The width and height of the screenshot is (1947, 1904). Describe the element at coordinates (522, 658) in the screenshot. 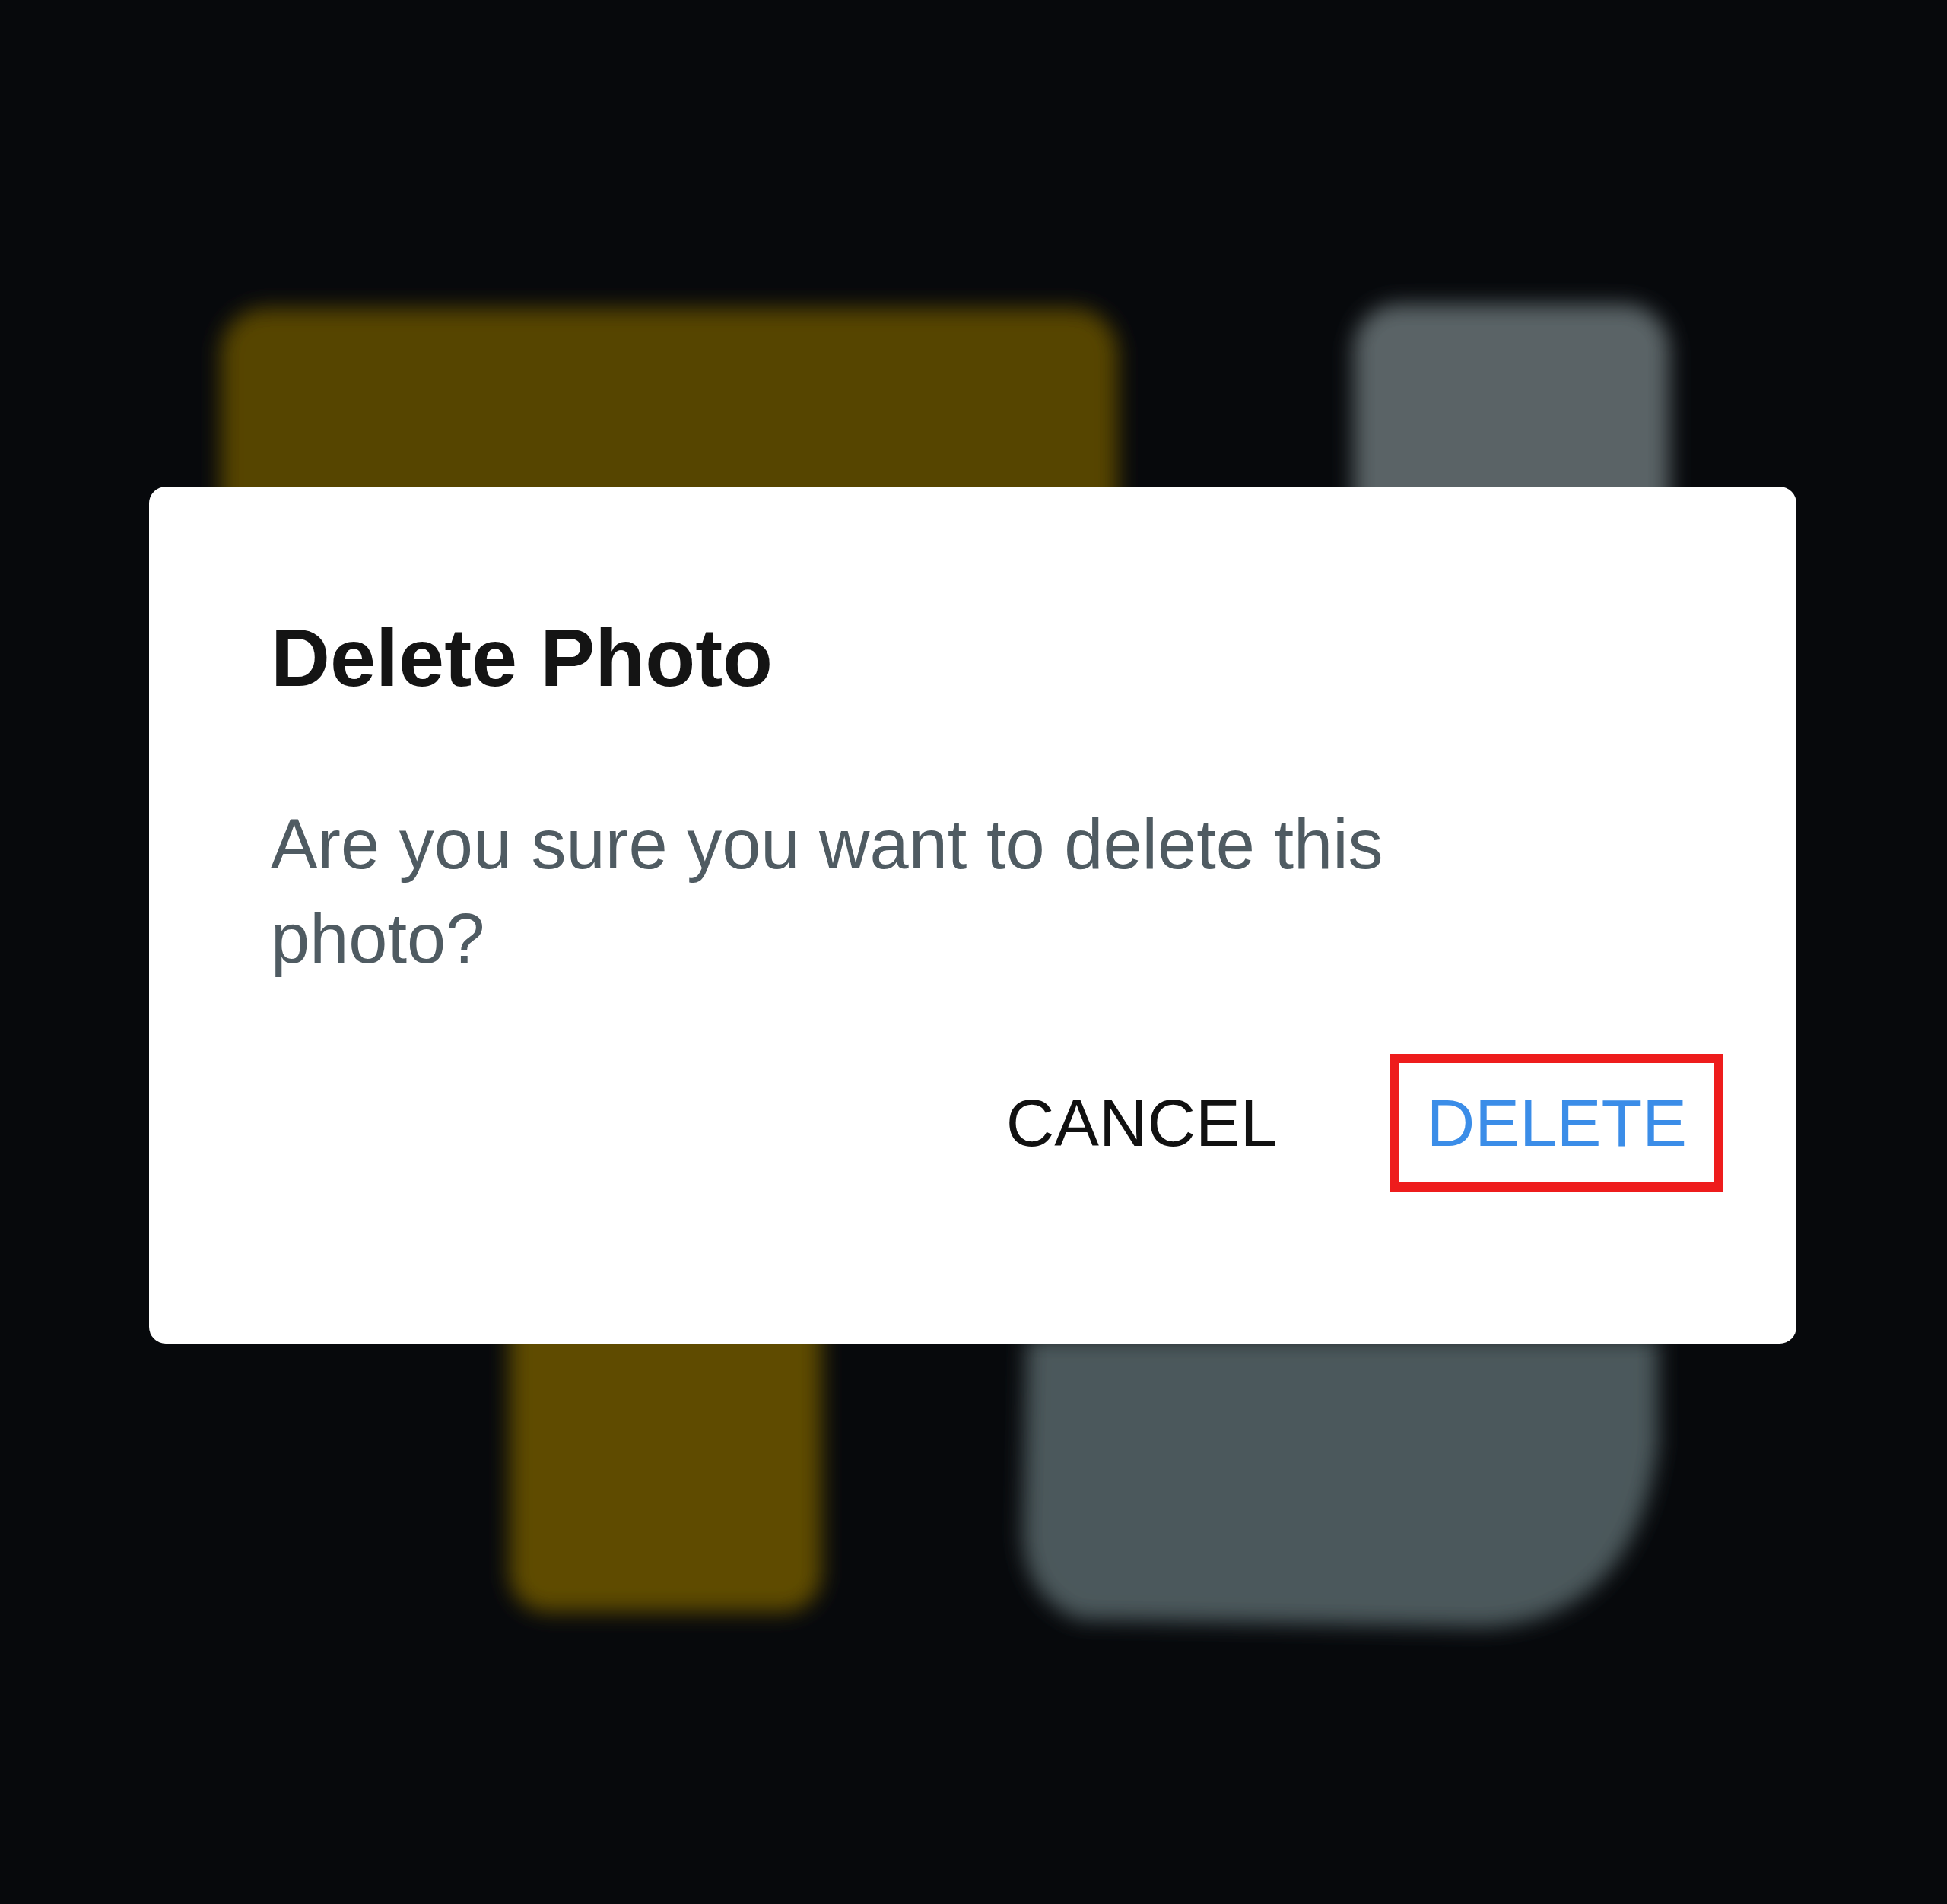

I see `dialog-title: Delete Photo` at that location.